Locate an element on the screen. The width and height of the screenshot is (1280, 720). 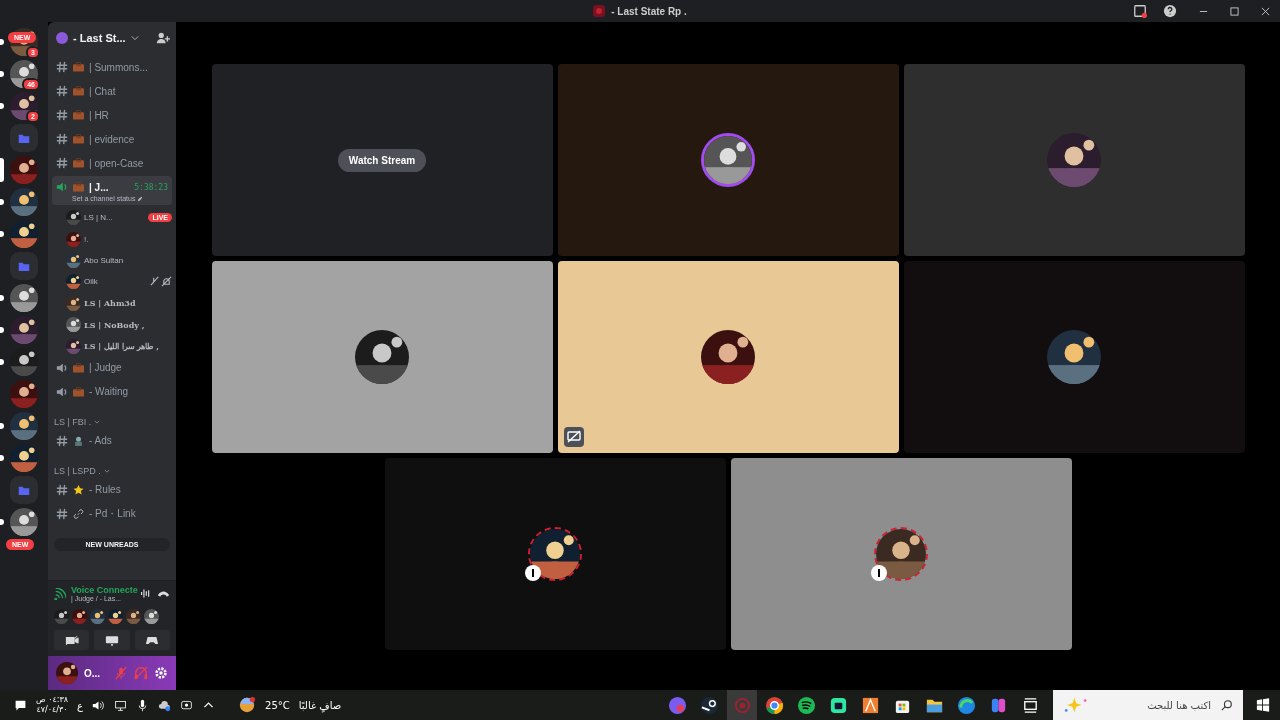
maximize-icon is located at coordinates (1234, 11).